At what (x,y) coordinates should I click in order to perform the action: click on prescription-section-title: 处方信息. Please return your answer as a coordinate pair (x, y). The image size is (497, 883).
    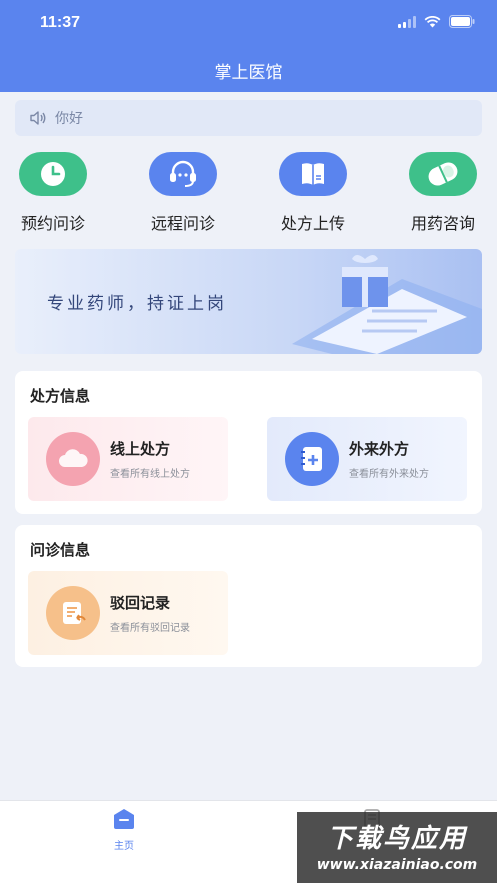
    Looking at the image, I should click on (60, 396).